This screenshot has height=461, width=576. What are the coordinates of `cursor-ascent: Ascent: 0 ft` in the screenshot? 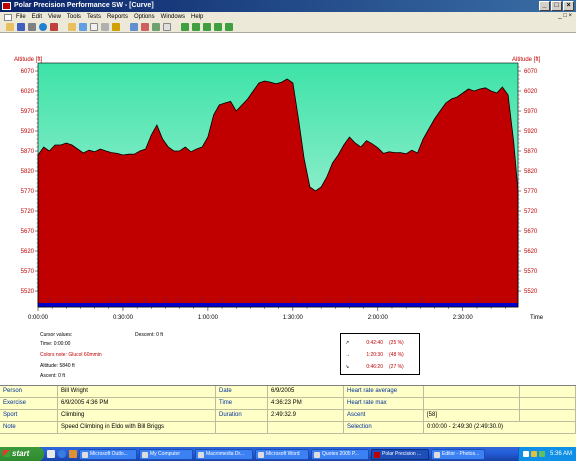 It's located at (53, 376).